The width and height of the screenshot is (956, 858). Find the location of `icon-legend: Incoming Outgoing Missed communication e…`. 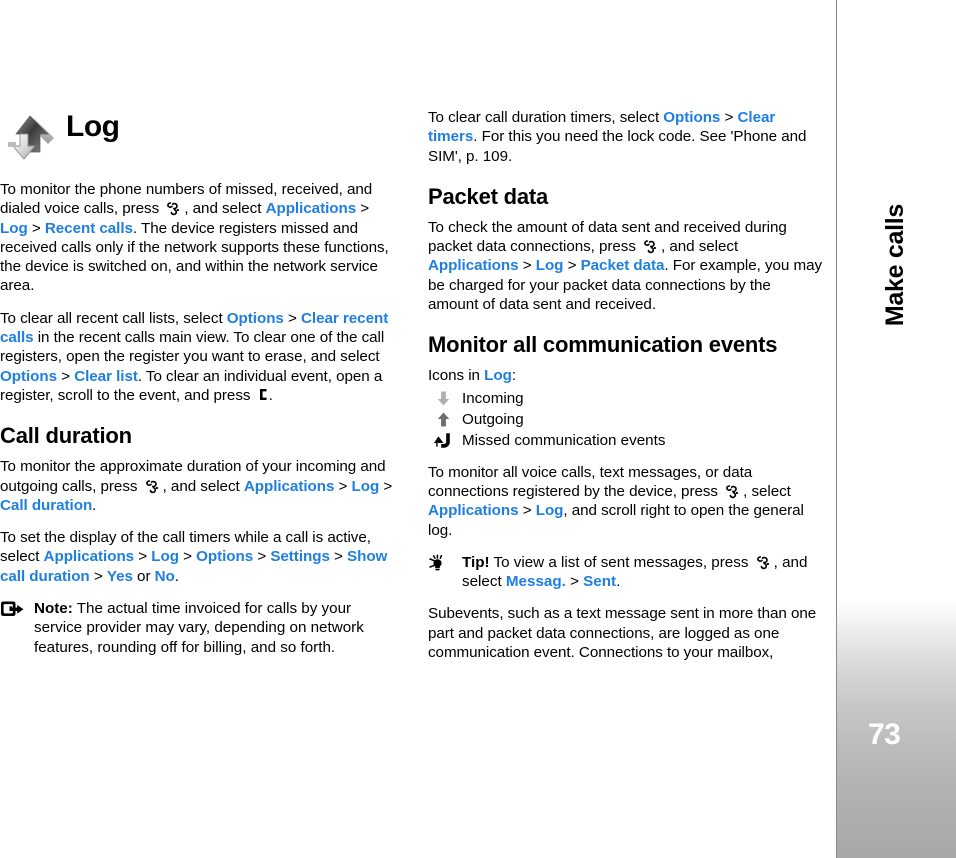

icon-legend: Incoming Outgoing Missed communication e… is located at coordinates (625, 419).